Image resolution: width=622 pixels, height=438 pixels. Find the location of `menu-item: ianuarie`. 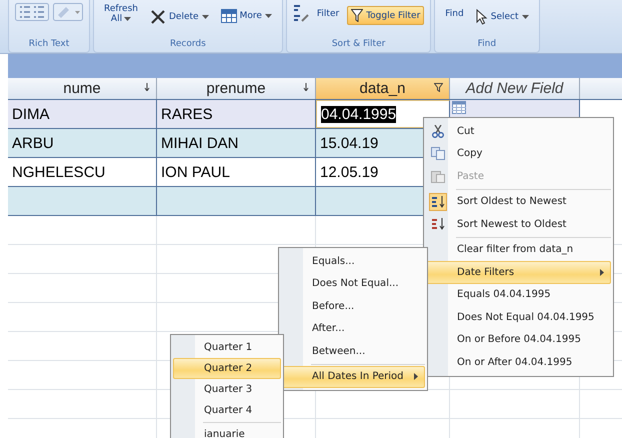

menu-item: ianuarie is located at coordinates (227, 431).